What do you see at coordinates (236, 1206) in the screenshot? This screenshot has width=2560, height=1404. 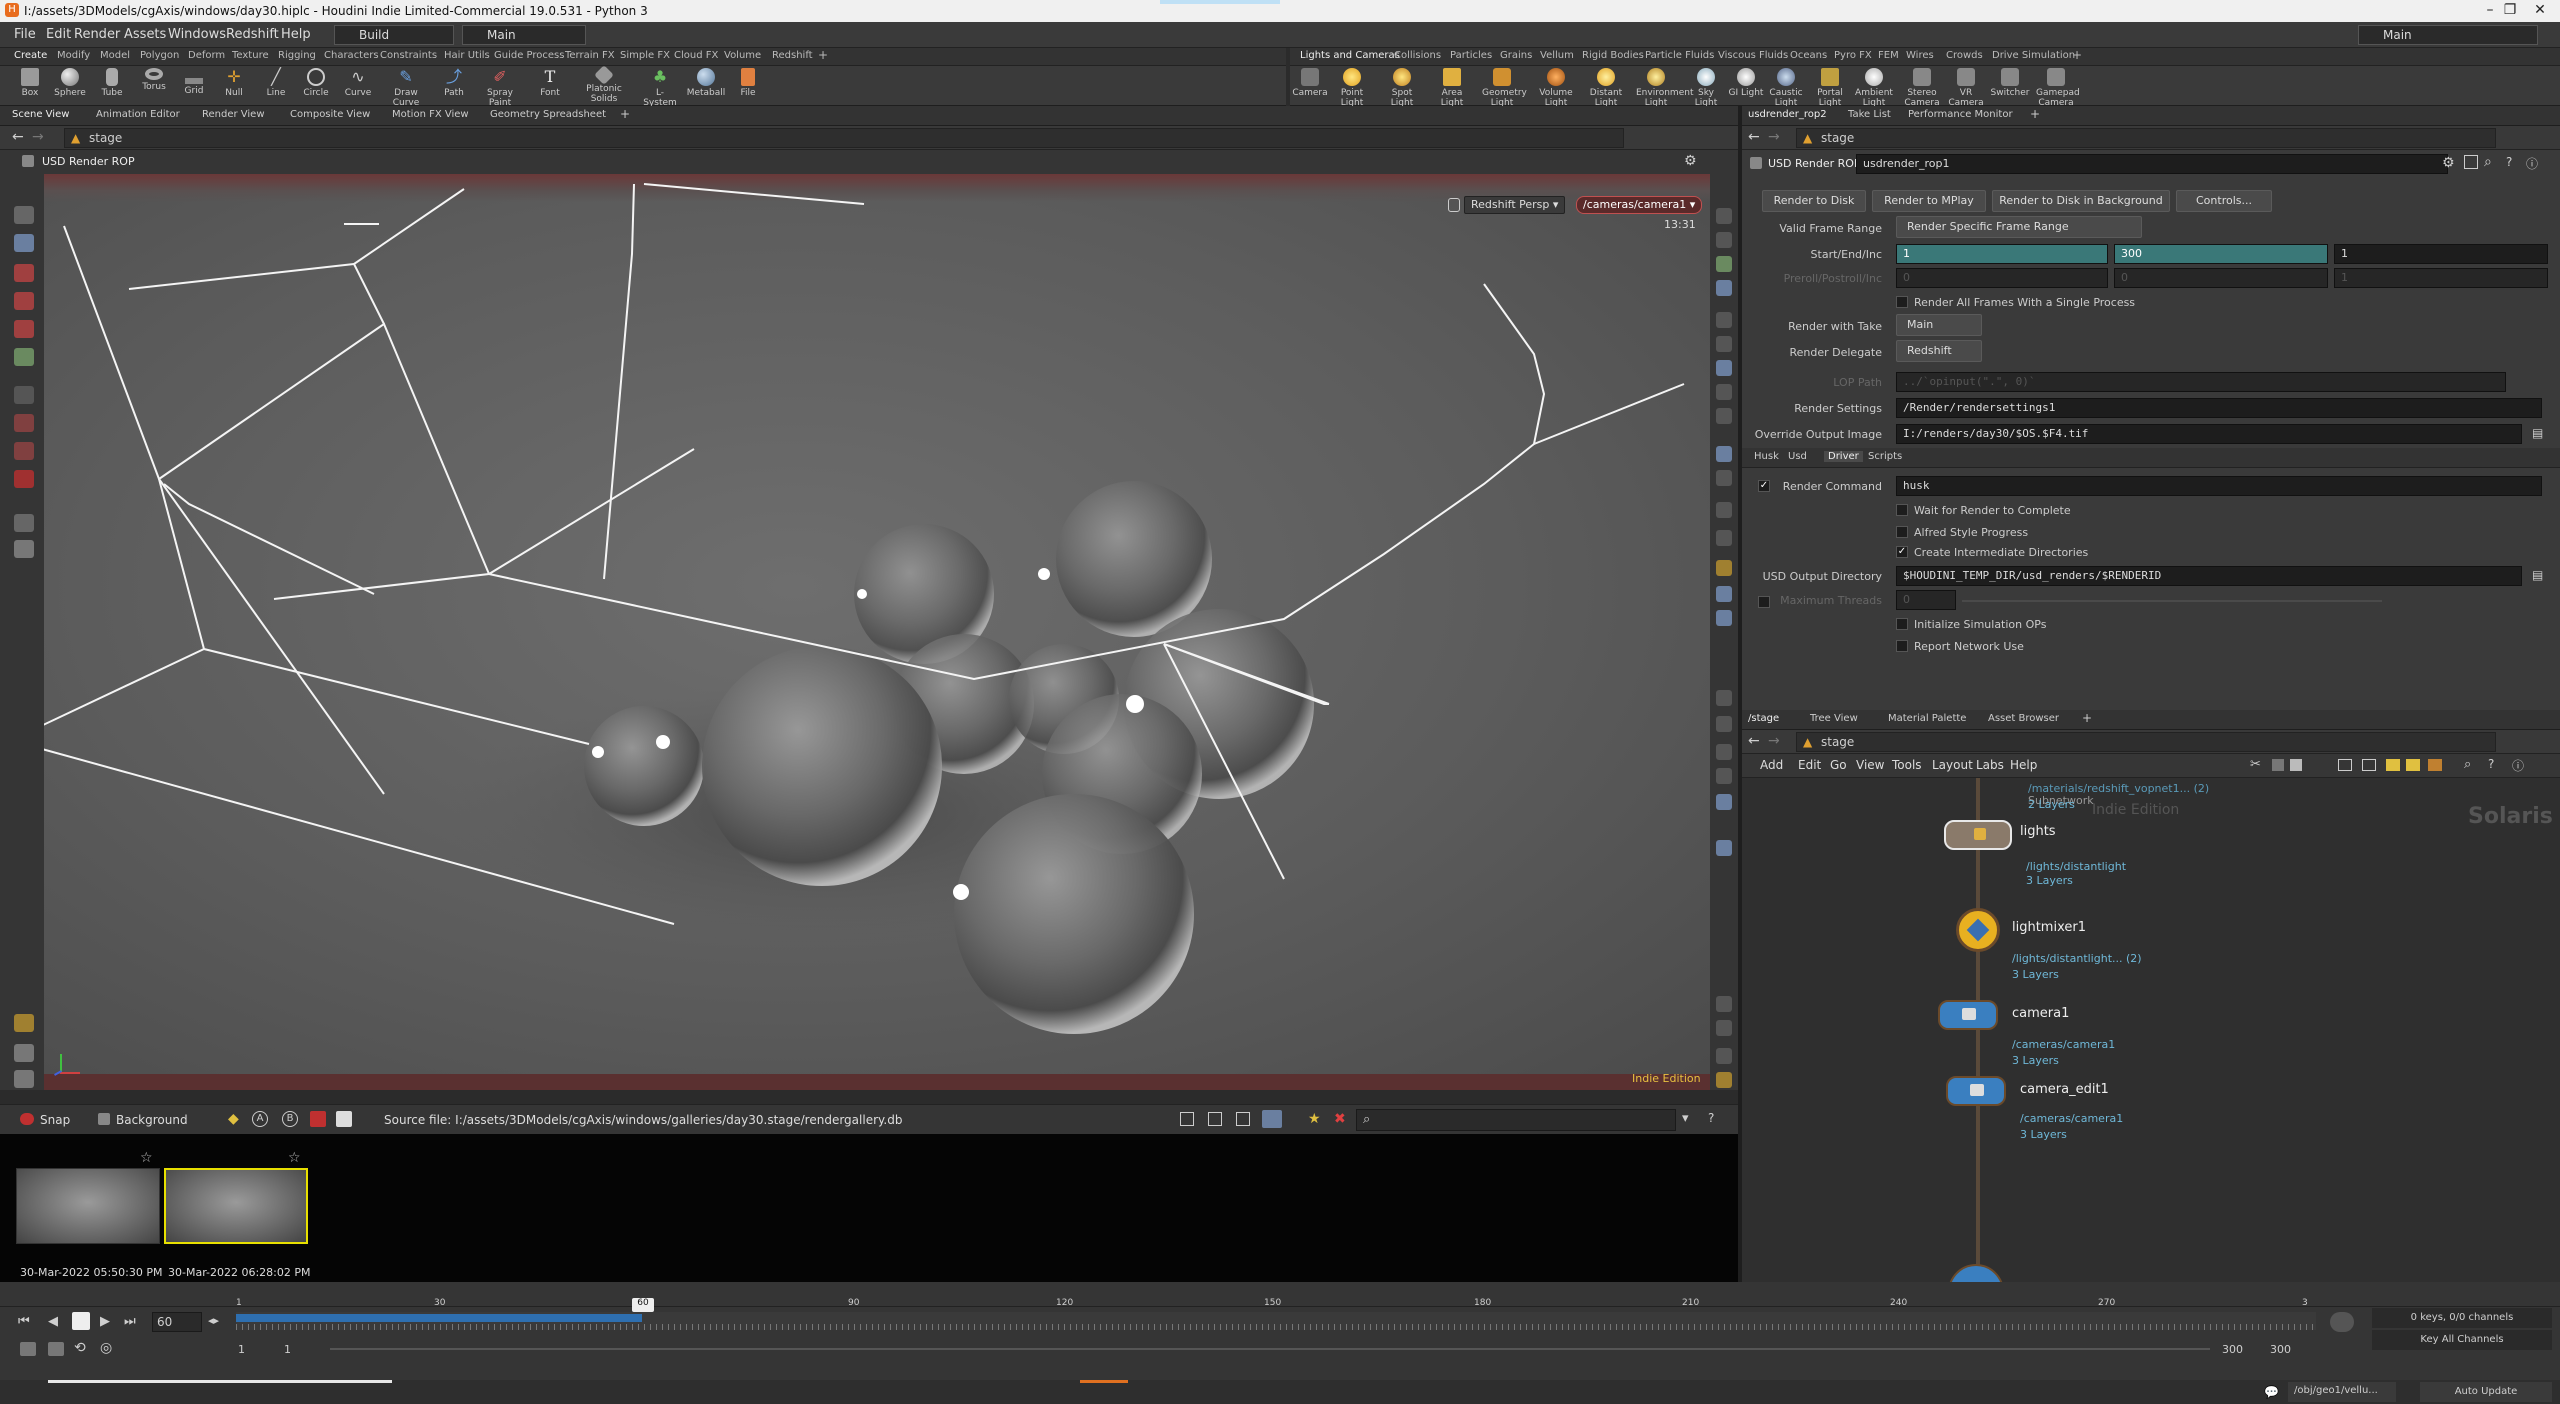 I see `gallery-thumbnail-selected` at bounding box center [236, 1206].